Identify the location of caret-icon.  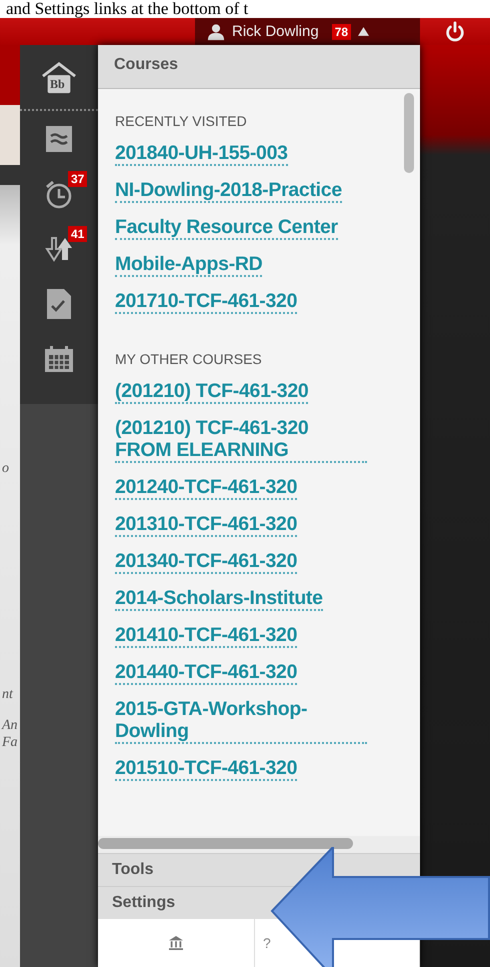
(364, 31).